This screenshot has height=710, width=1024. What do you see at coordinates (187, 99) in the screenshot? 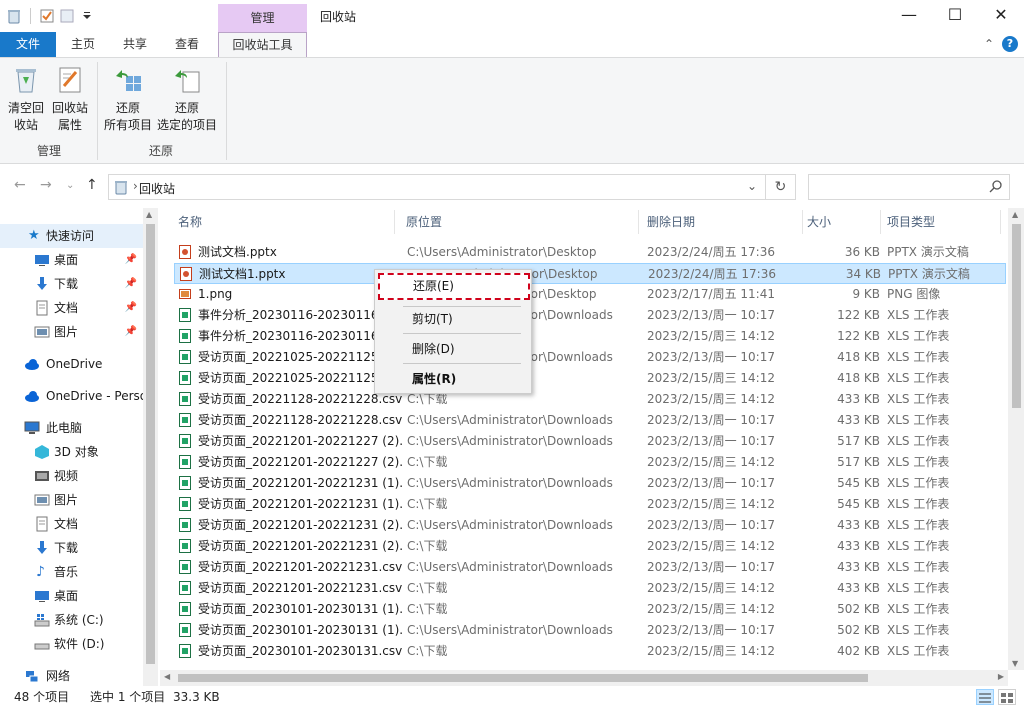
I see `restore-selected-button: 还原 选定的项目` at bounding box center [187, 99].